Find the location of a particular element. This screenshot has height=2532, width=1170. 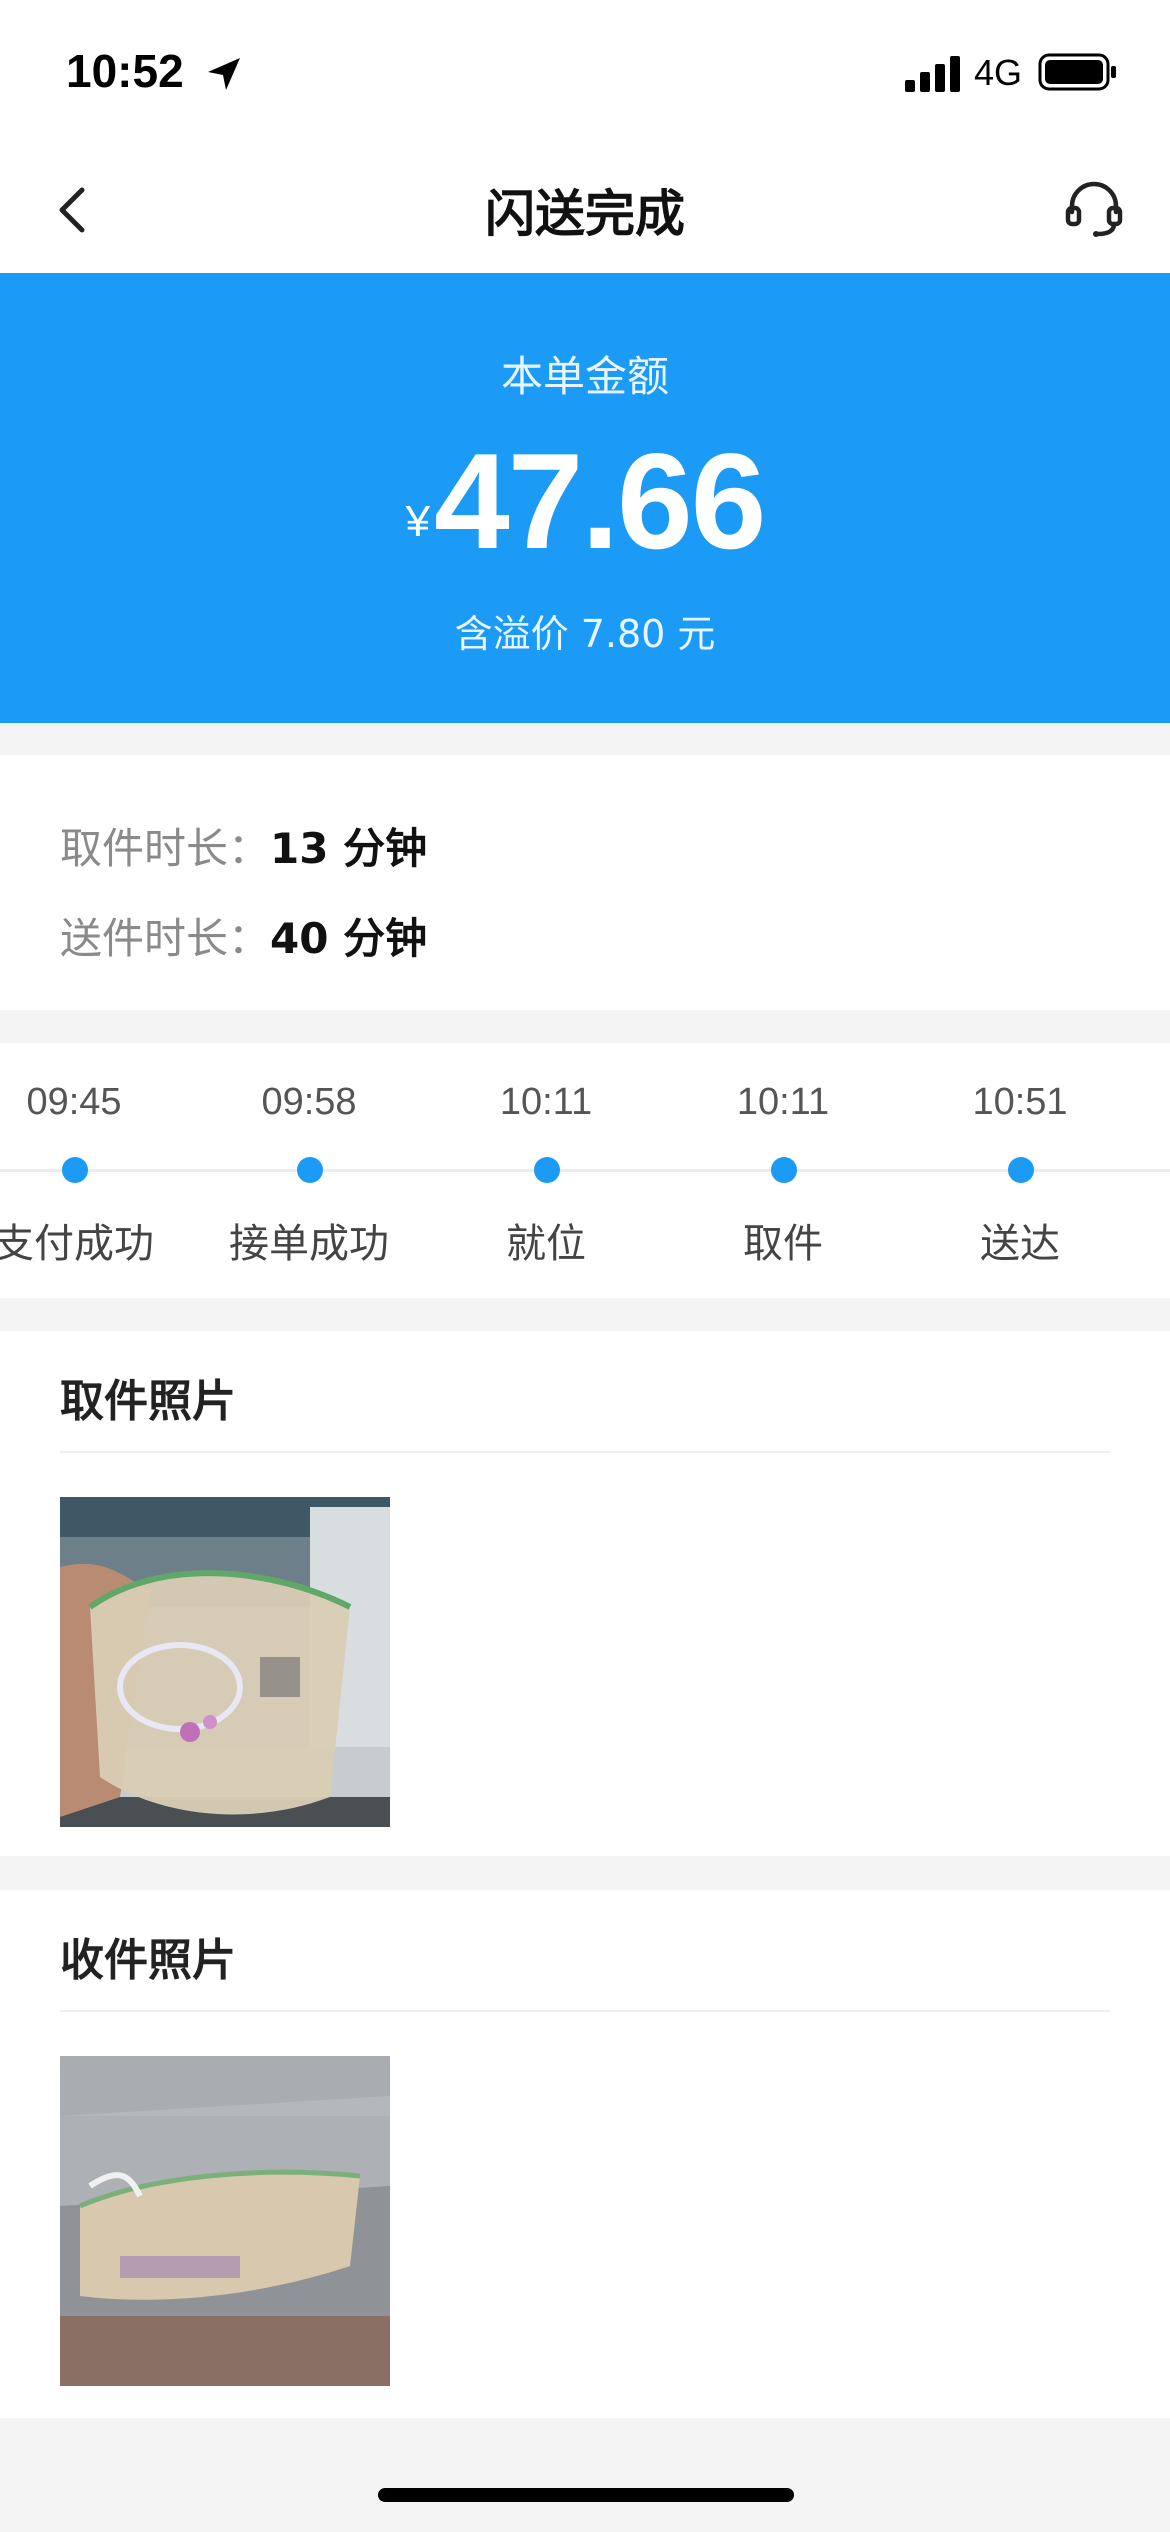

home-indicator is located at coordinates (586, 2495).